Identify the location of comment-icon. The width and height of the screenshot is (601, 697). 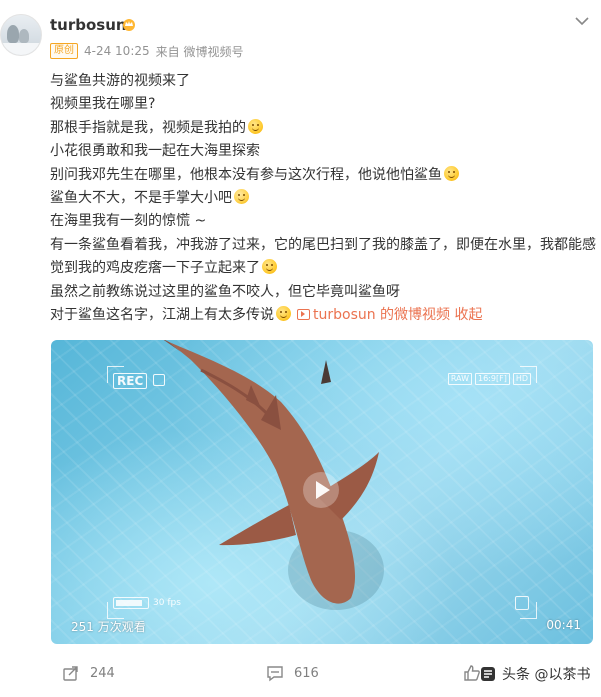
(275, 674).